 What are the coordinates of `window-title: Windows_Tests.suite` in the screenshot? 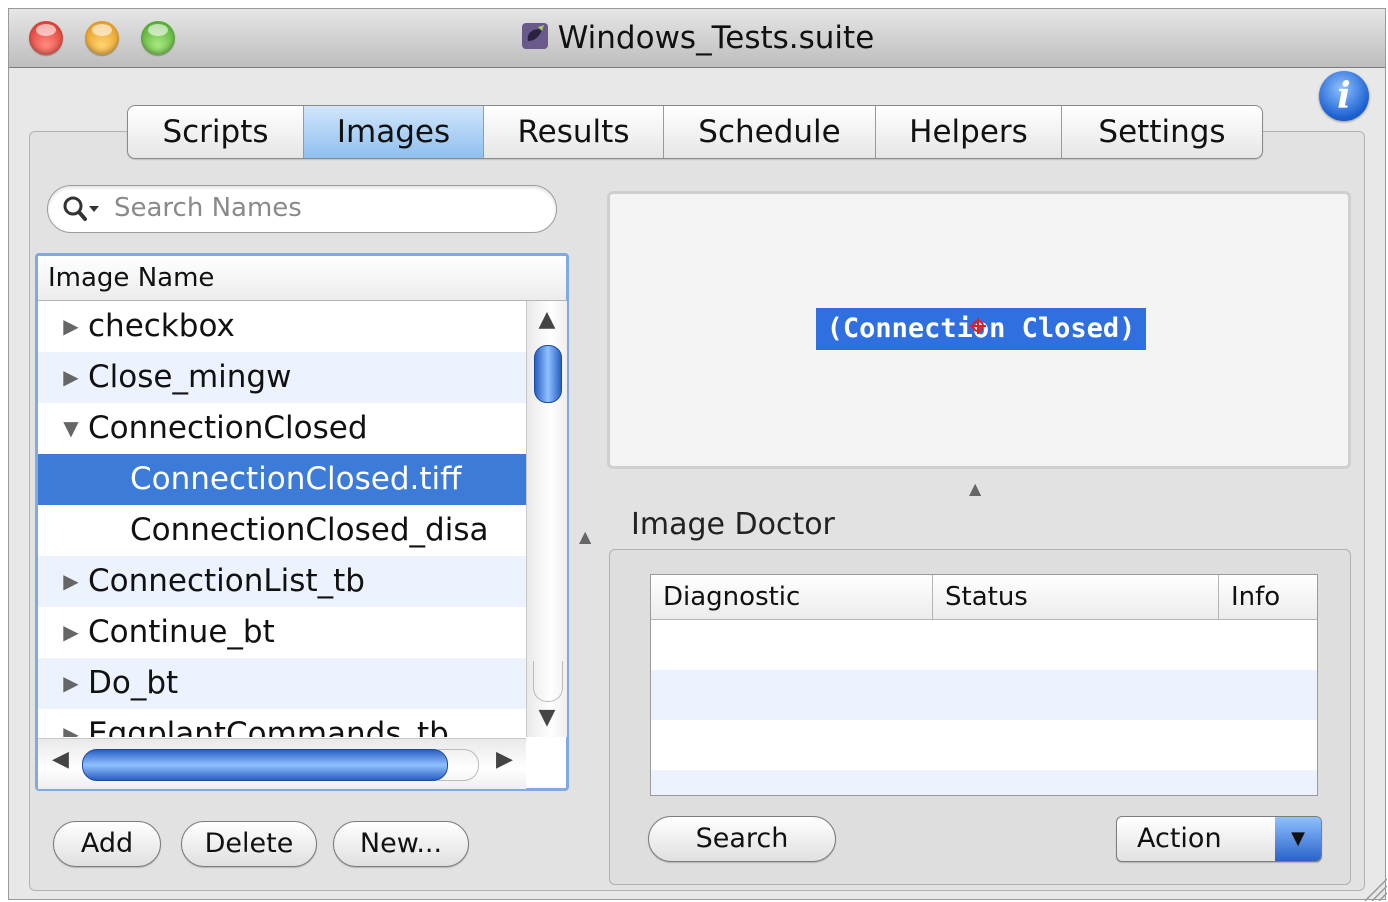 It's located at (697, 38).